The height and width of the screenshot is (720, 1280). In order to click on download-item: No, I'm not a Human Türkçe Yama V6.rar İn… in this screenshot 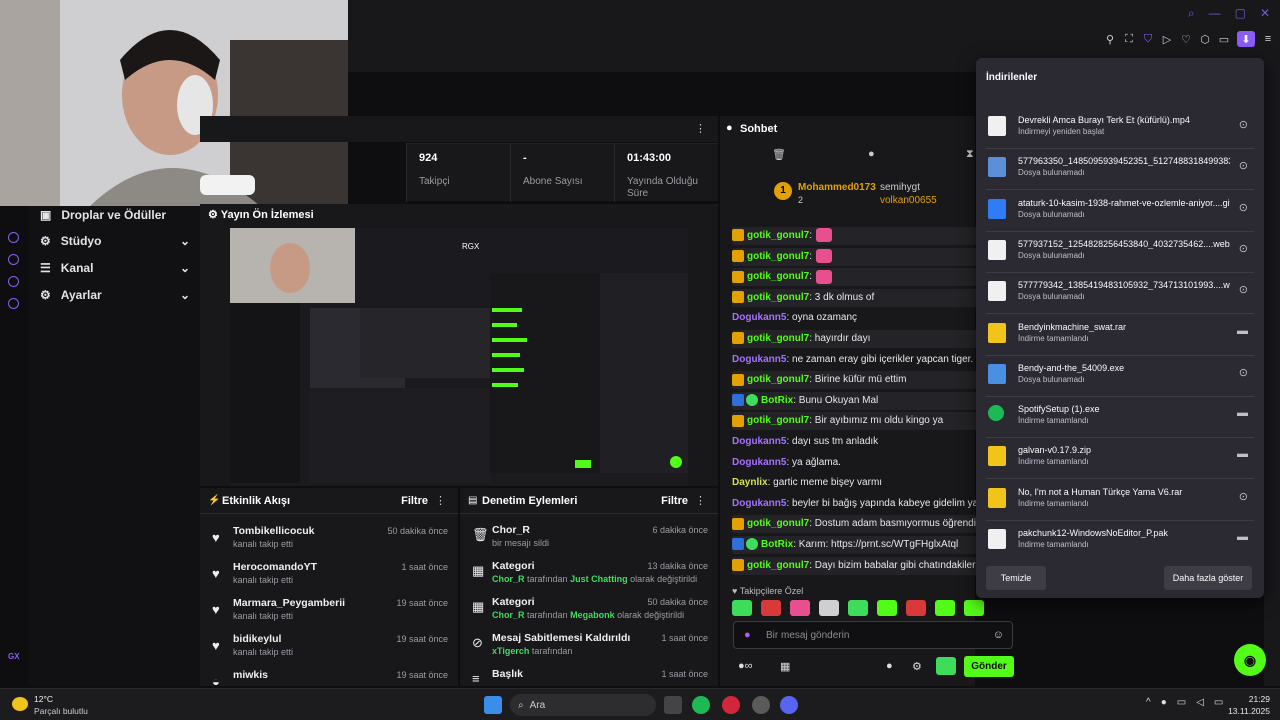, I will do `click(1120, 500)`.